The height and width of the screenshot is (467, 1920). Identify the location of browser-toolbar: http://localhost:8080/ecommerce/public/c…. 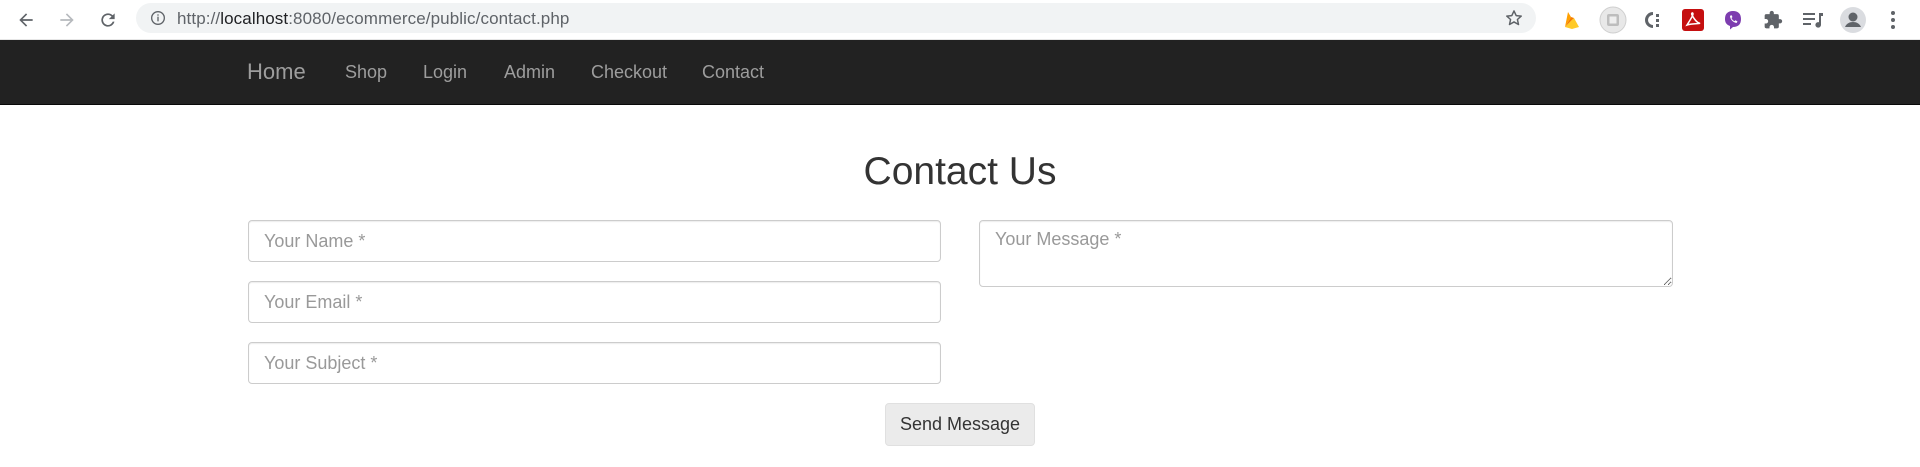
(960, 20).